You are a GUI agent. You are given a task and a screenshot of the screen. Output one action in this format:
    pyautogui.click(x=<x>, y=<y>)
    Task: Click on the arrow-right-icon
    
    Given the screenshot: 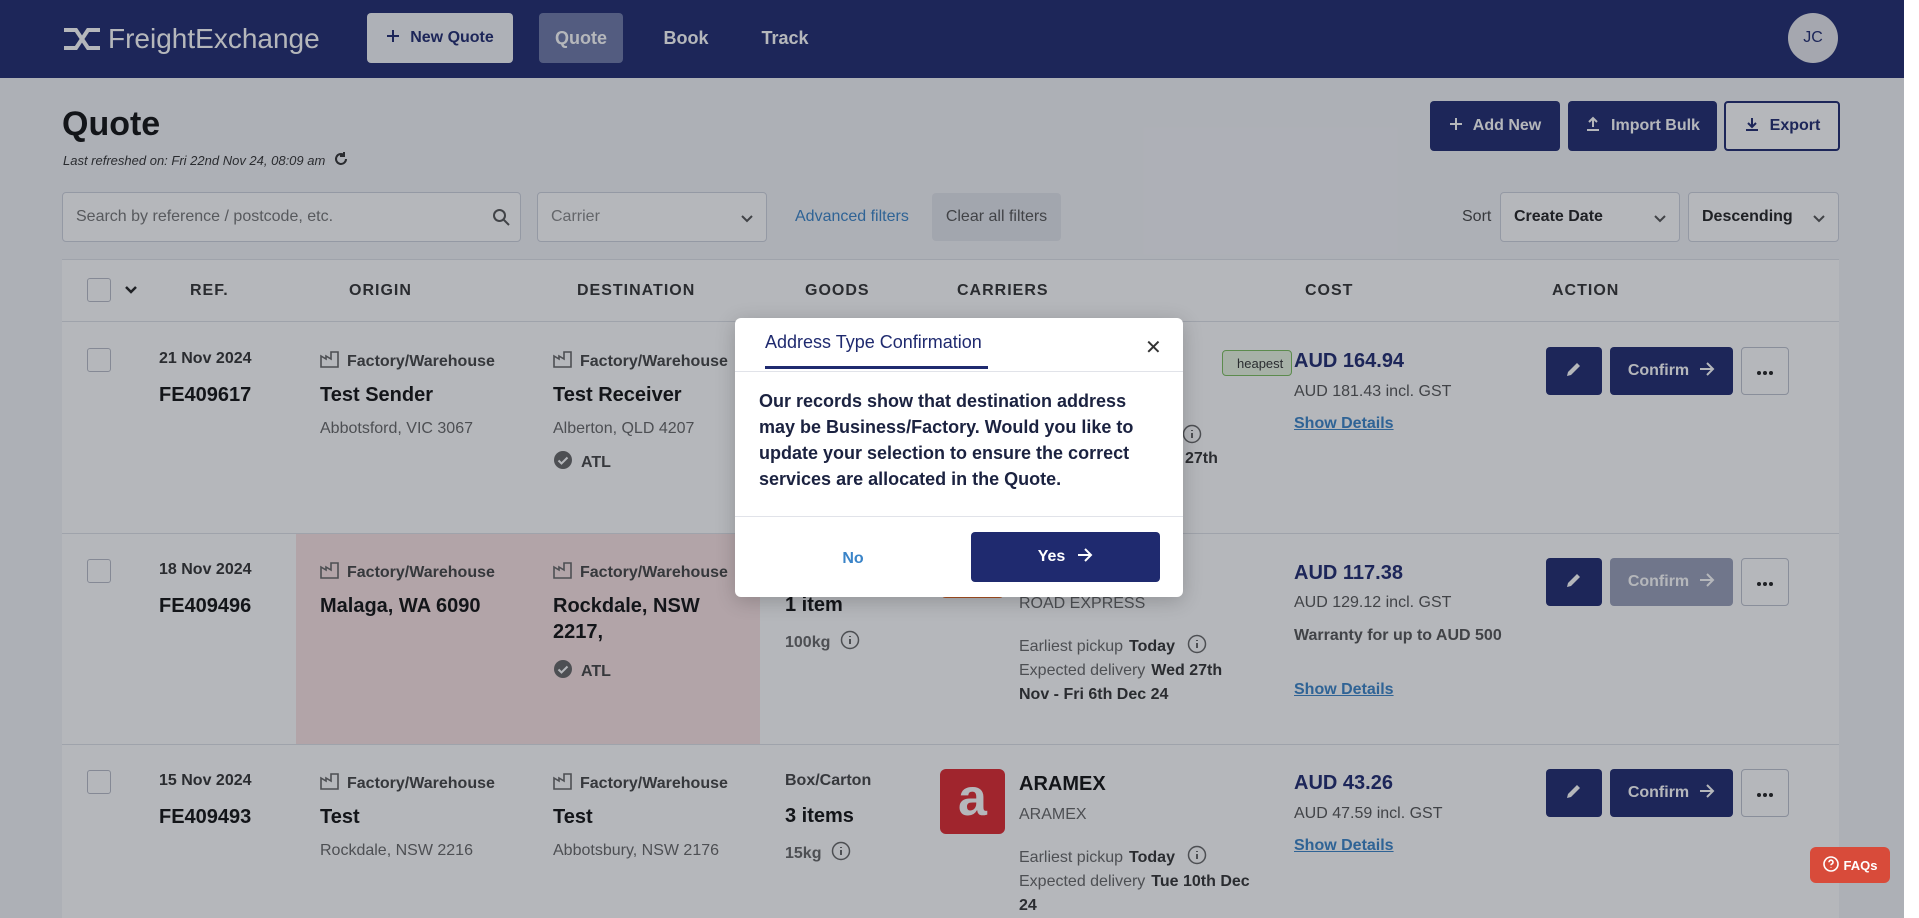 What is the action you would take?
    pyautogui.click(x=1085, y=557)
    